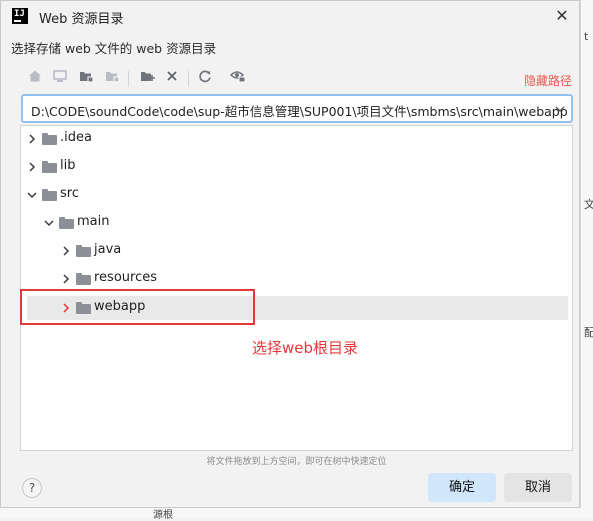  Describe the element at coordinates (35, 79) in the screenshot. I see `home-icon` at that location.